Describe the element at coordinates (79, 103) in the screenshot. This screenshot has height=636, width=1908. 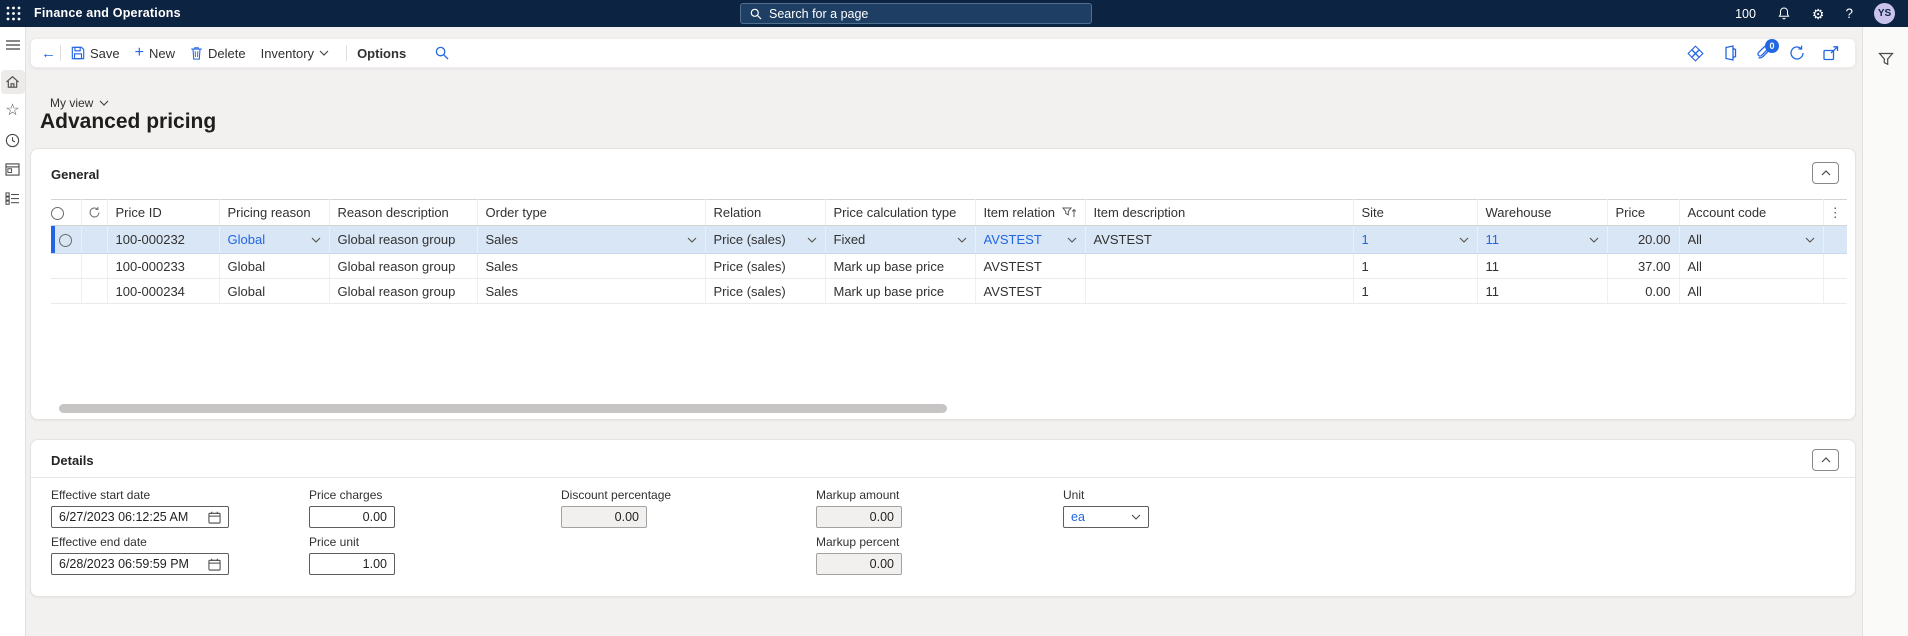
I see `view-selector: My view` at that location.